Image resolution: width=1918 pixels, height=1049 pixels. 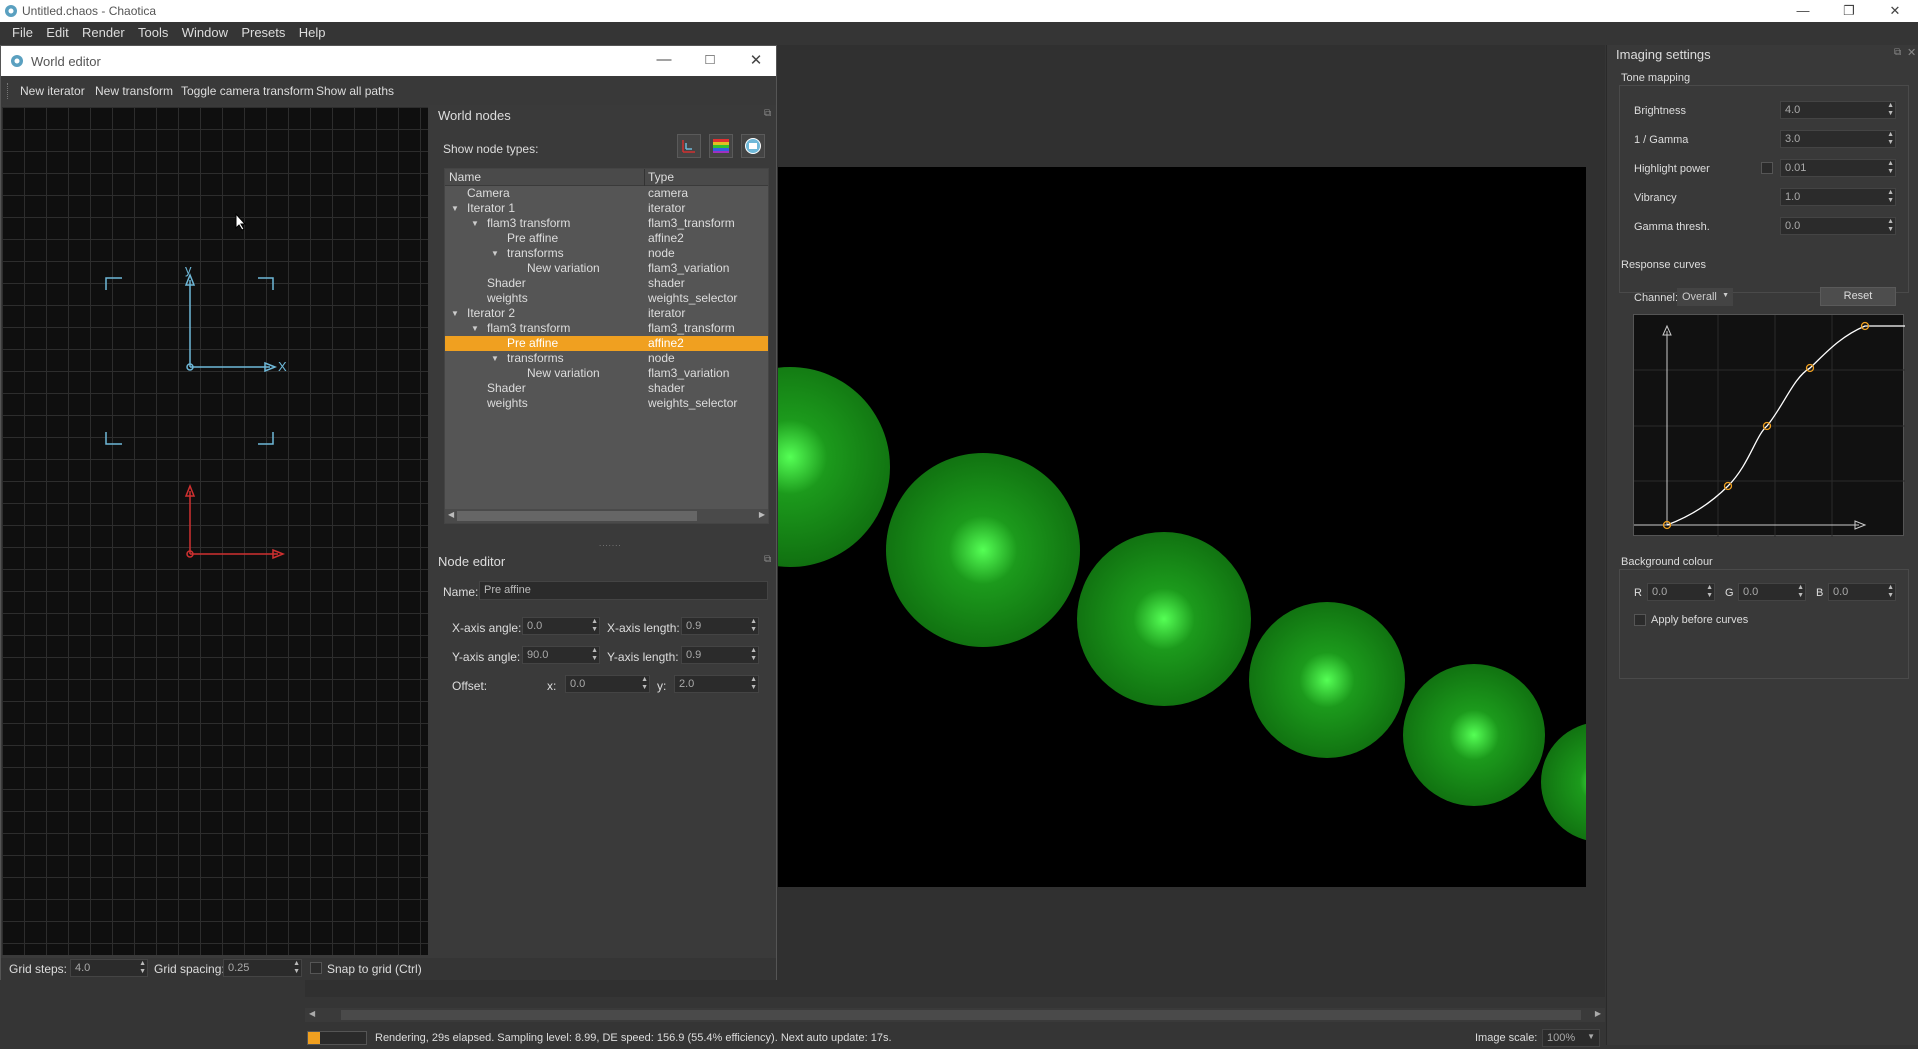 I want to click on iterator-type-filter-icon, so click(x=689, y=146).